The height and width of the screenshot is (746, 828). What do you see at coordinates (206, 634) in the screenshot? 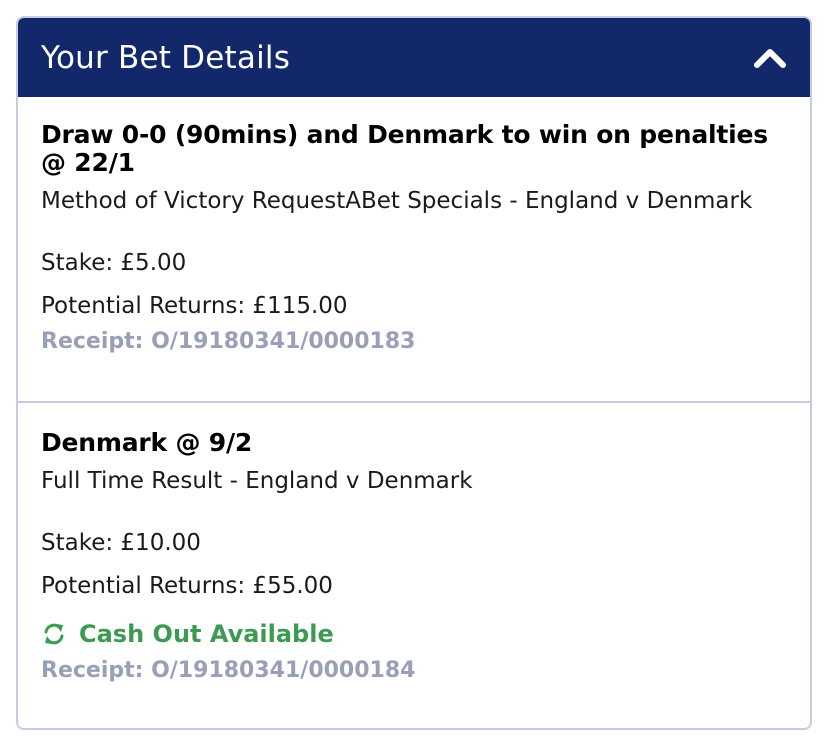
I see `cash-out-label: Cash Out Available` at bounding box center [206, 634].